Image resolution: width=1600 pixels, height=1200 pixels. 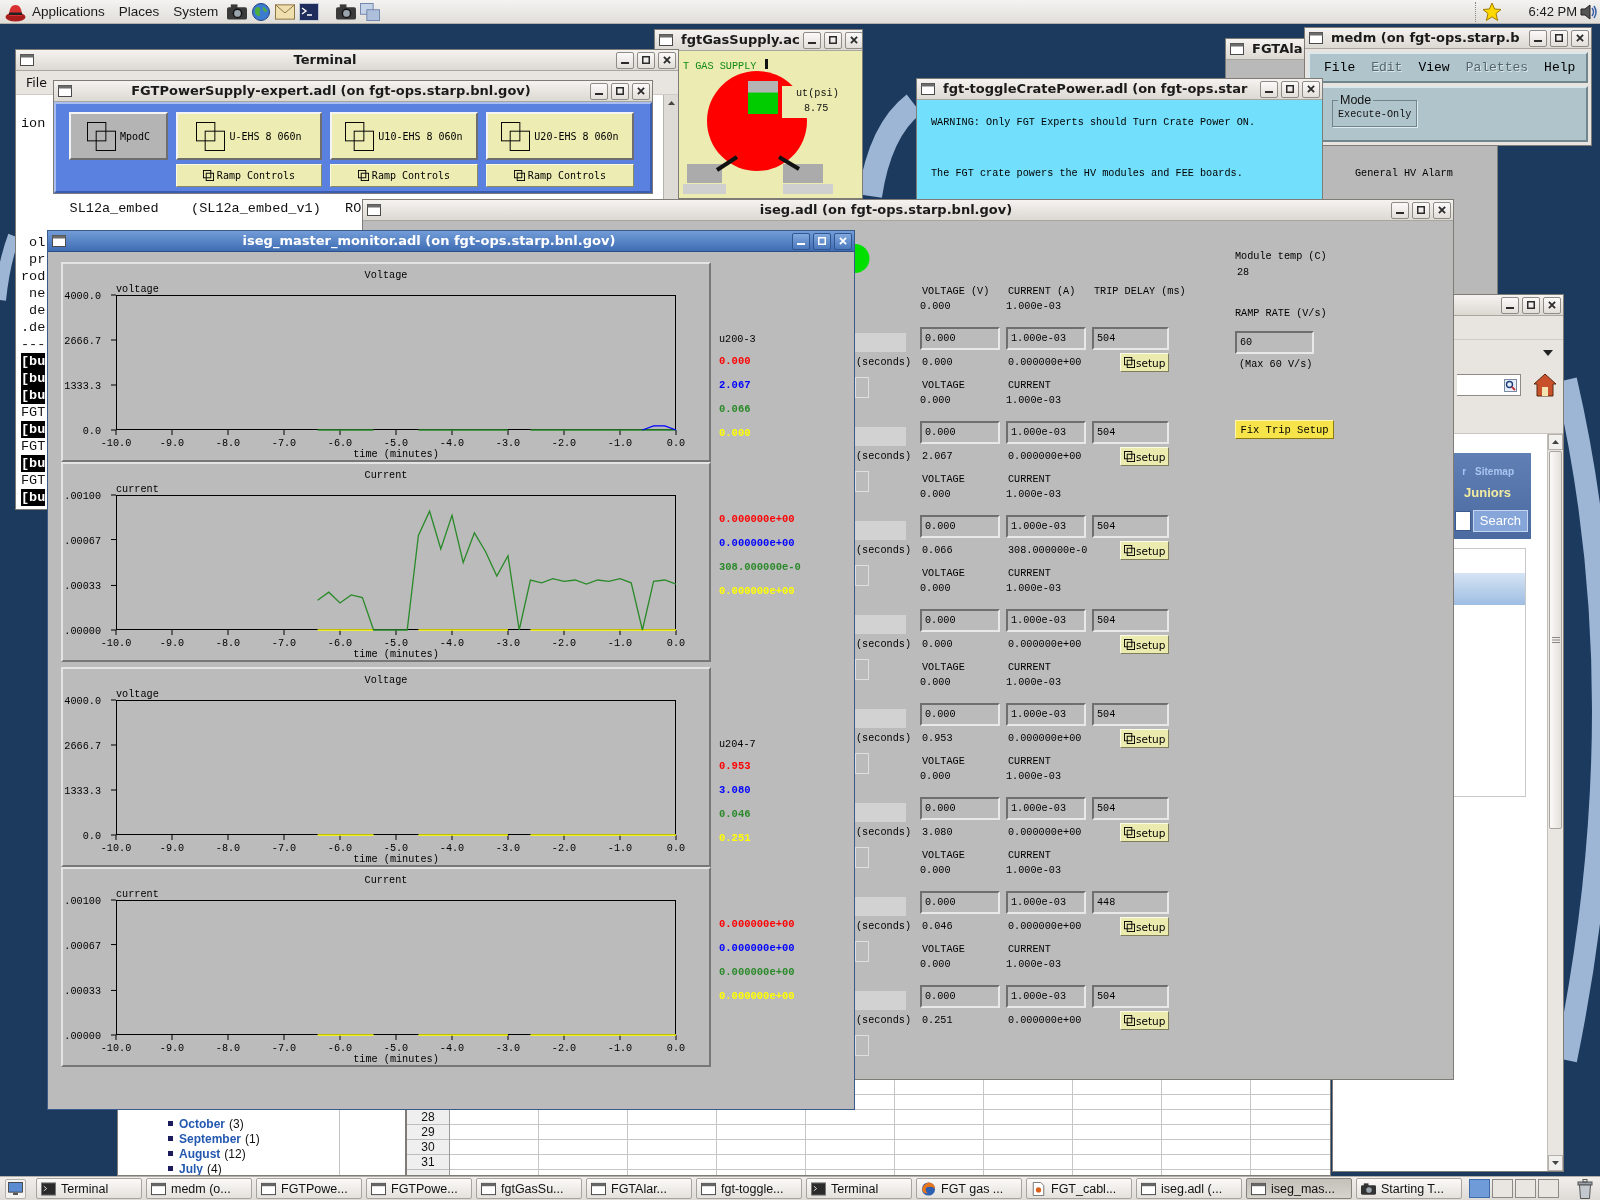 I want to click on search-icon, so click(x=1510, y=385).